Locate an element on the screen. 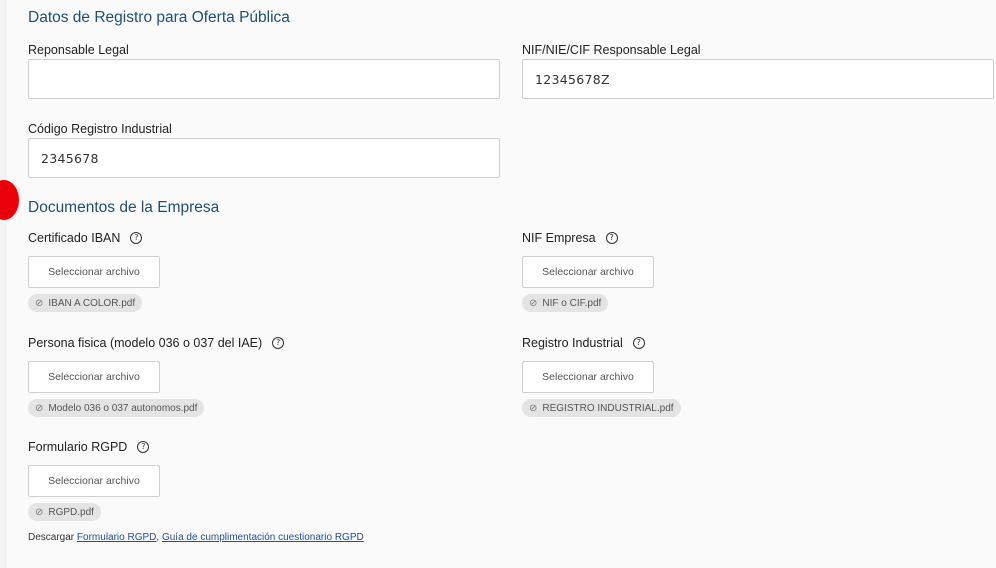  formulario-rgpd-label: Formulario RGPD ? is located at coordinates (89, 447).